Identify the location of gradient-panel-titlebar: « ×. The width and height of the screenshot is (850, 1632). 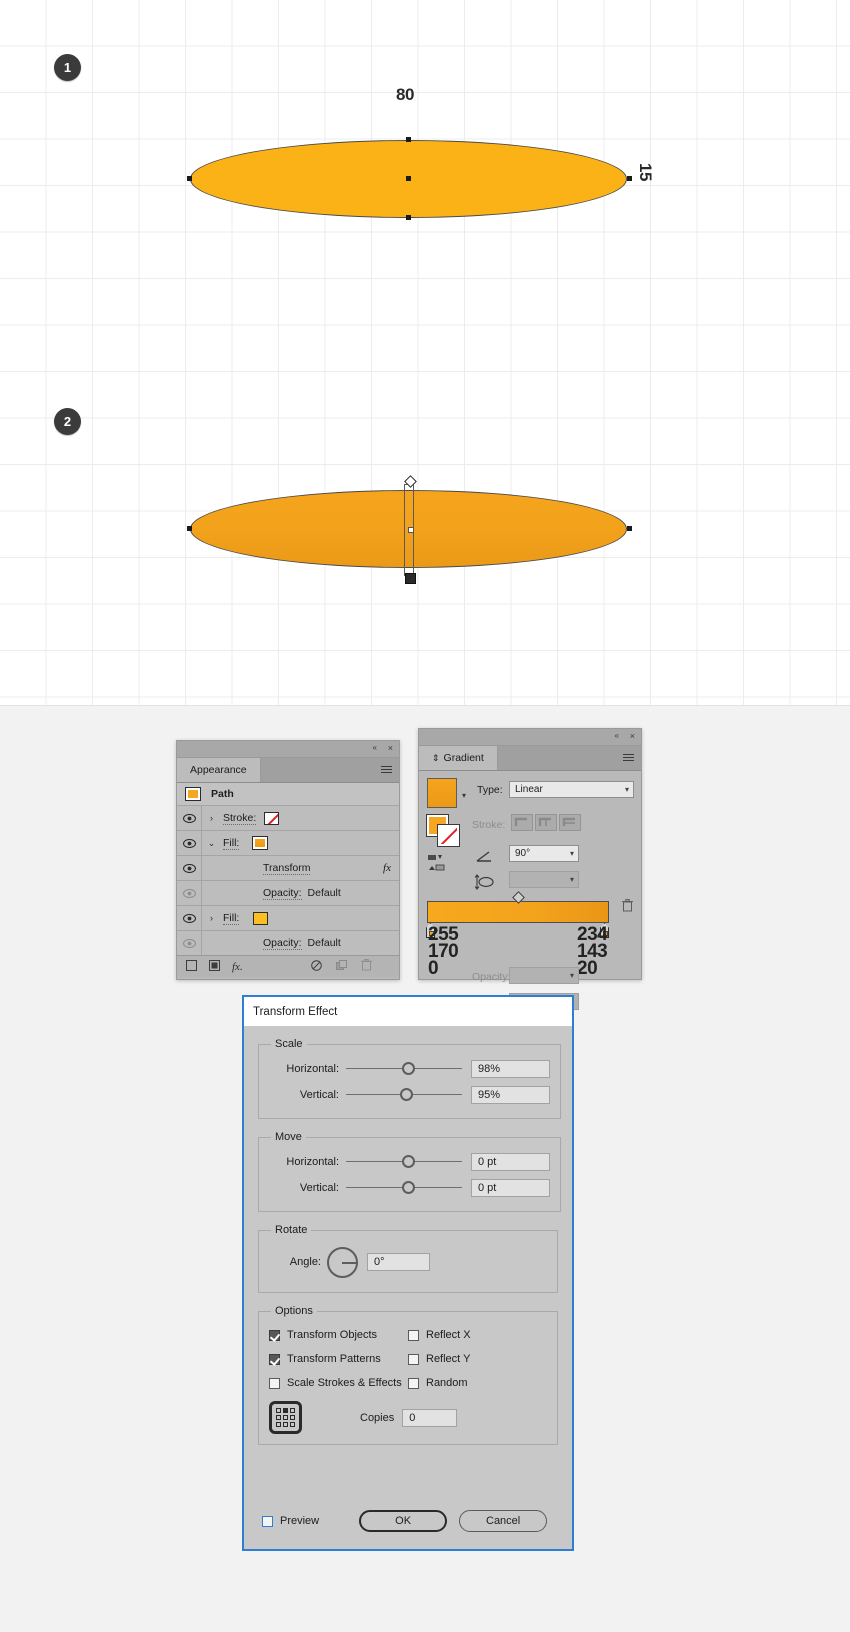
(530, 737).